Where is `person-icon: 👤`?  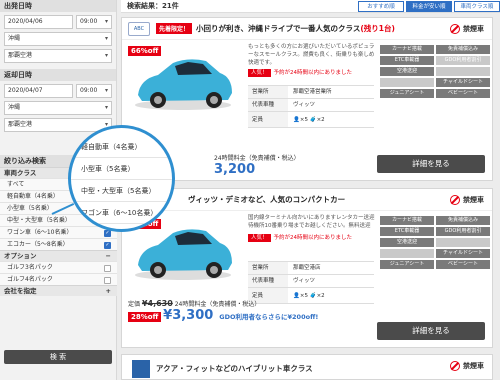 person-icon: 👤 is located at coordinates (296, 120).